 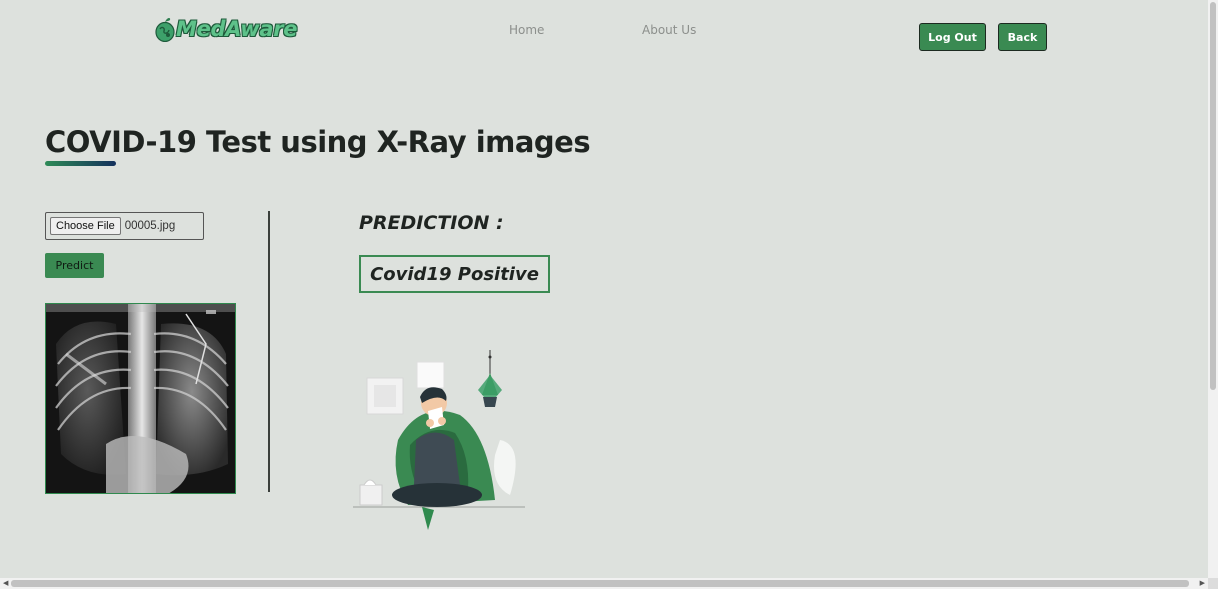 What do you see at coordinates (439, 440) in the screenshot?
I see `sick-person-illustration` at bounding box center [439, 440].